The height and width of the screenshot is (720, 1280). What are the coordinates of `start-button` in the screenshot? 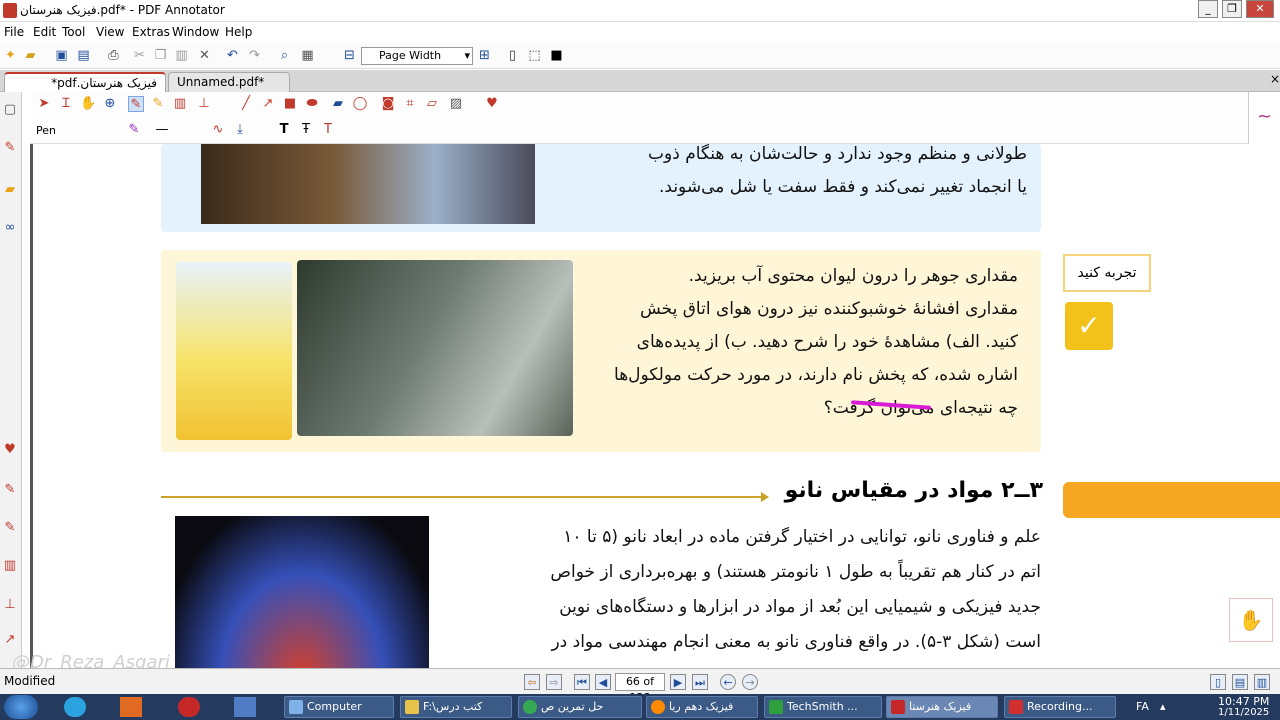 It's located at (21, 707).